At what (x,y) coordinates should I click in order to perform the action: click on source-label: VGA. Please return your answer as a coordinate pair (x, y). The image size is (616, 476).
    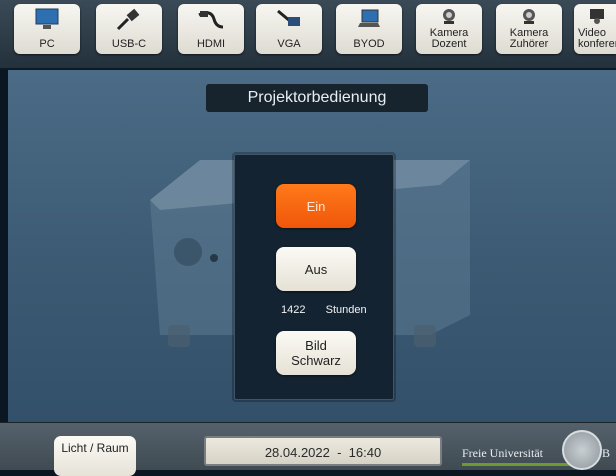
    Looking at the image, I should click on (289, 44).